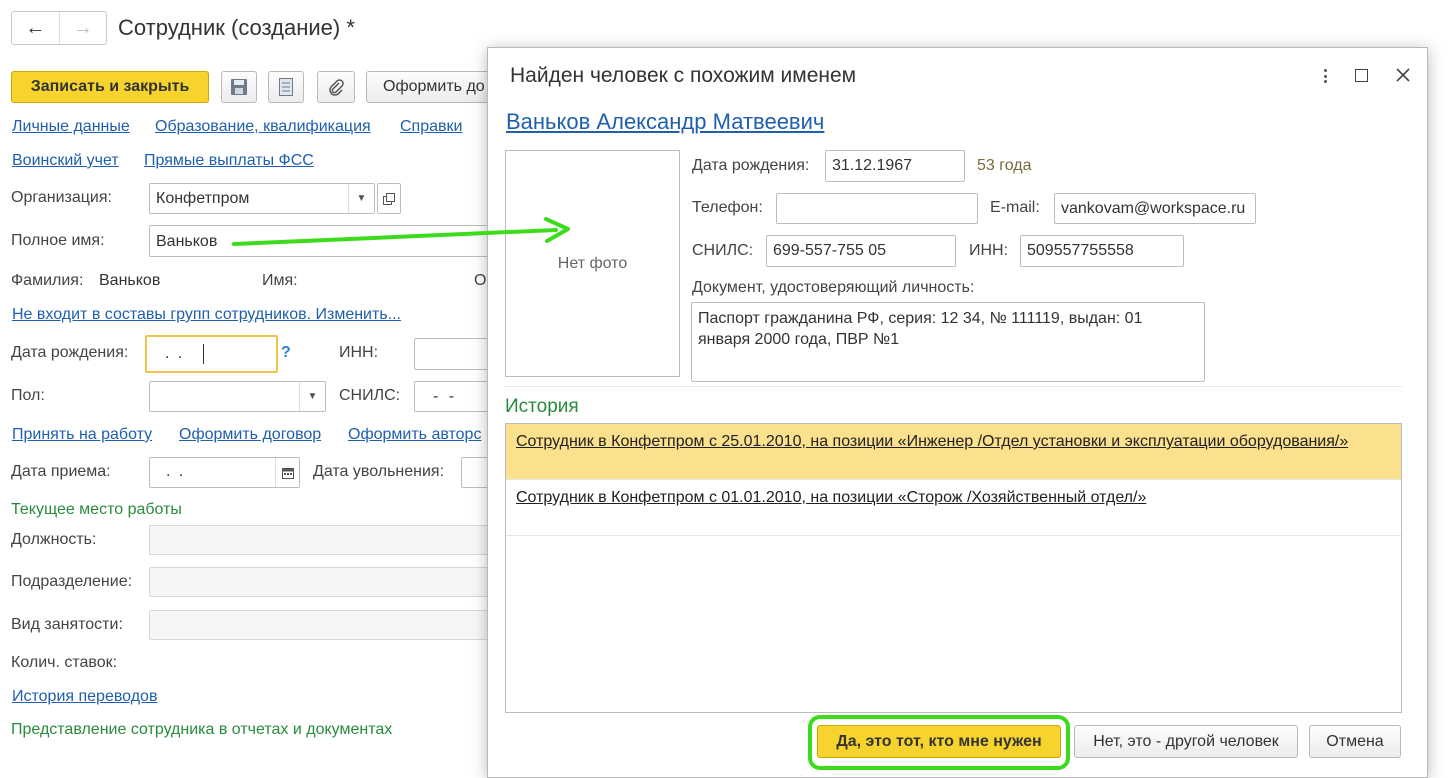 This screenshot has height=778, width=1448. I want to click on dlg-birth-label: Дата рождения:, so click(751, 165).